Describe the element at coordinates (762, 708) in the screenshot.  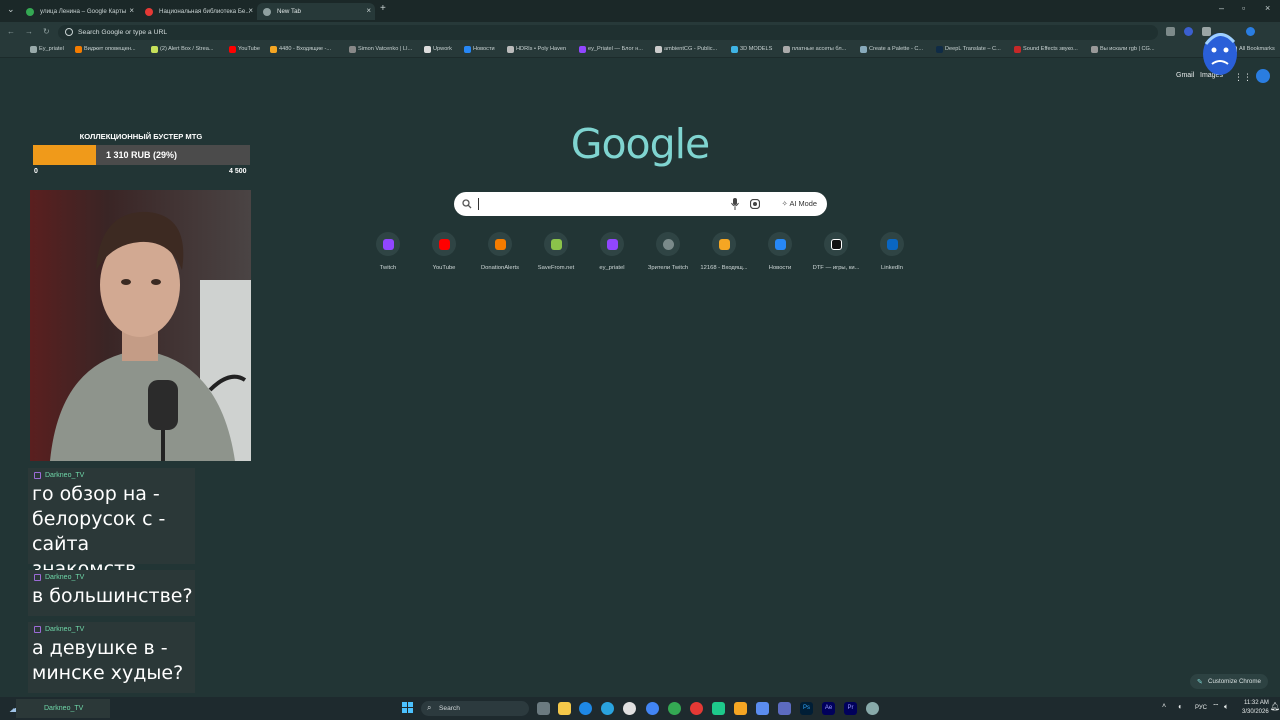
I see `notes-icon` at that location.